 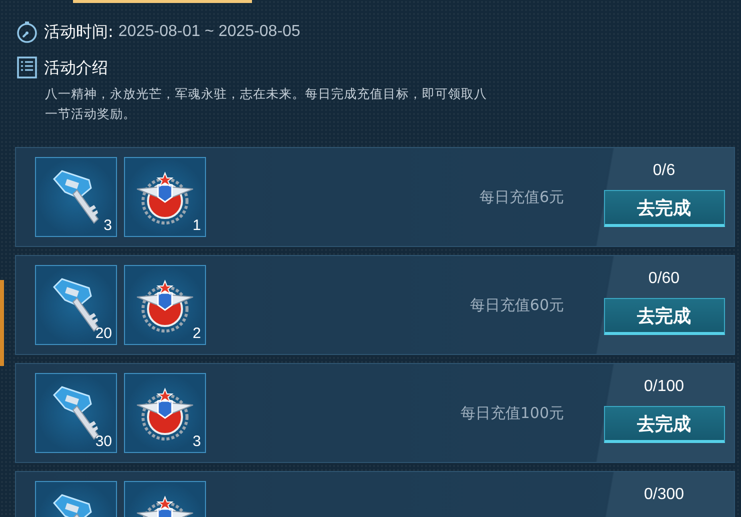 What do you see at coordinates (522, 197) in the screenshot?
I see `task-goal: 每日充值6元` at bounding box center [522, 197].